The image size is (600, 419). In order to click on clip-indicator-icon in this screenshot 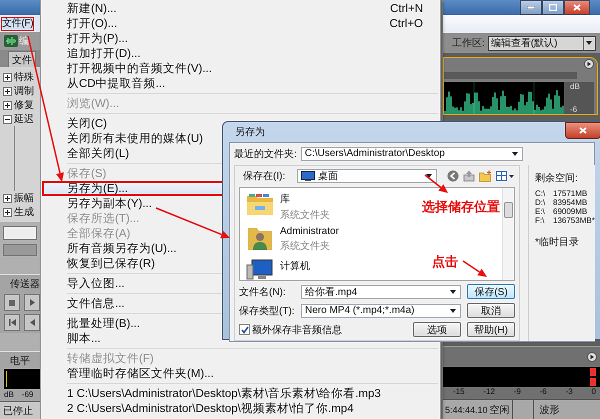, I will do `click(593, 377)`.